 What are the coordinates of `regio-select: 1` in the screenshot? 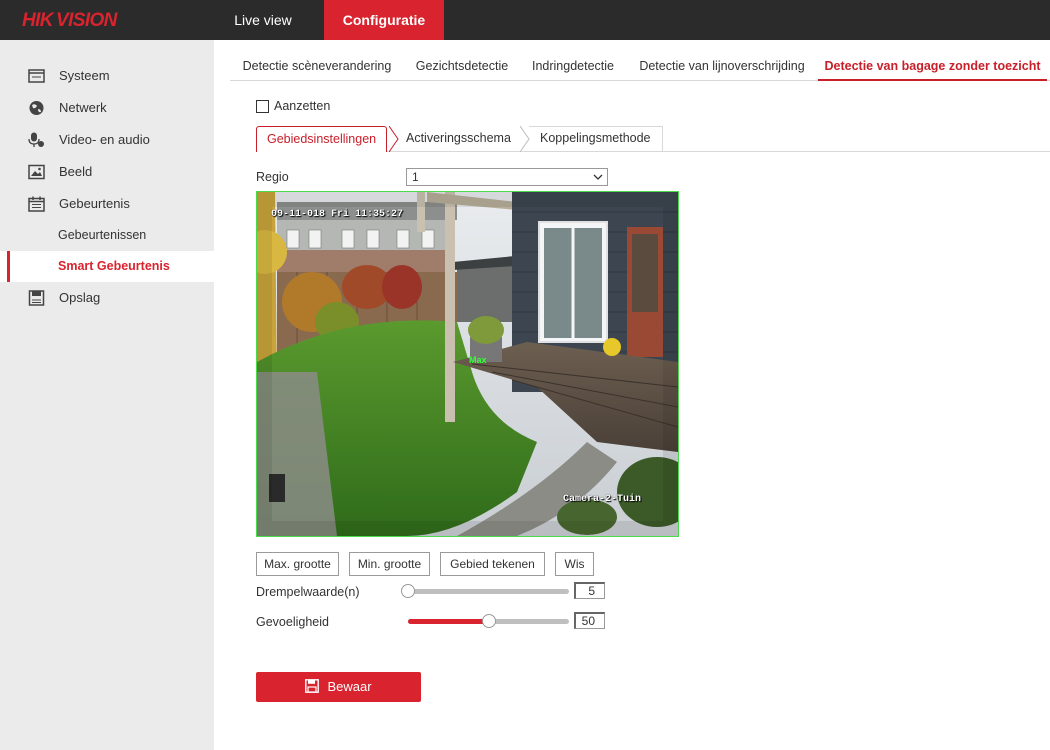 It's located at (507, 177).